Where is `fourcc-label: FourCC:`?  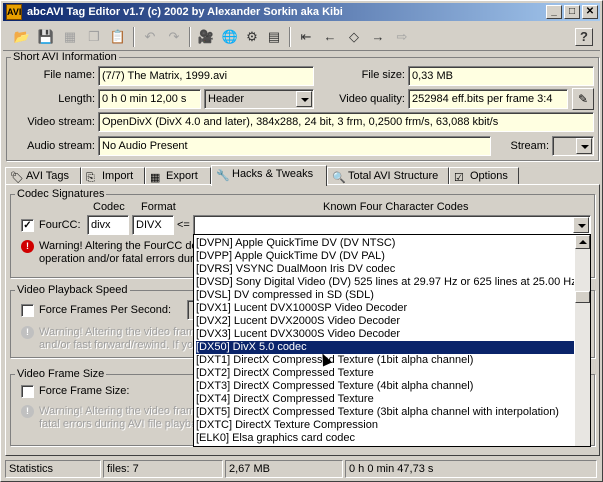 fourcc-label: FourCC: is located at coordinates (60, 225).